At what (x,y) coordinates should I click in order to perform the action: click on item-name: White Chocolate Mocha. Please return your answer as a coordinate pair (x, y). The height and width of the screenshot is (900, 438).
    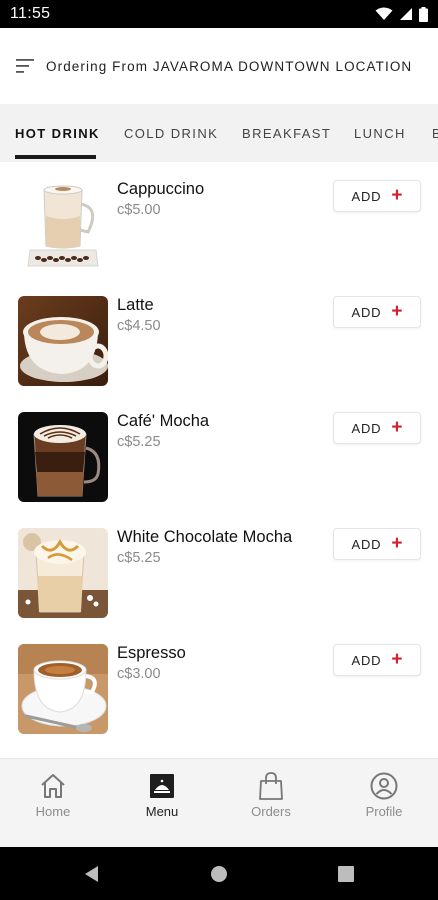
    Looking at the image, I should click on (205, 537).